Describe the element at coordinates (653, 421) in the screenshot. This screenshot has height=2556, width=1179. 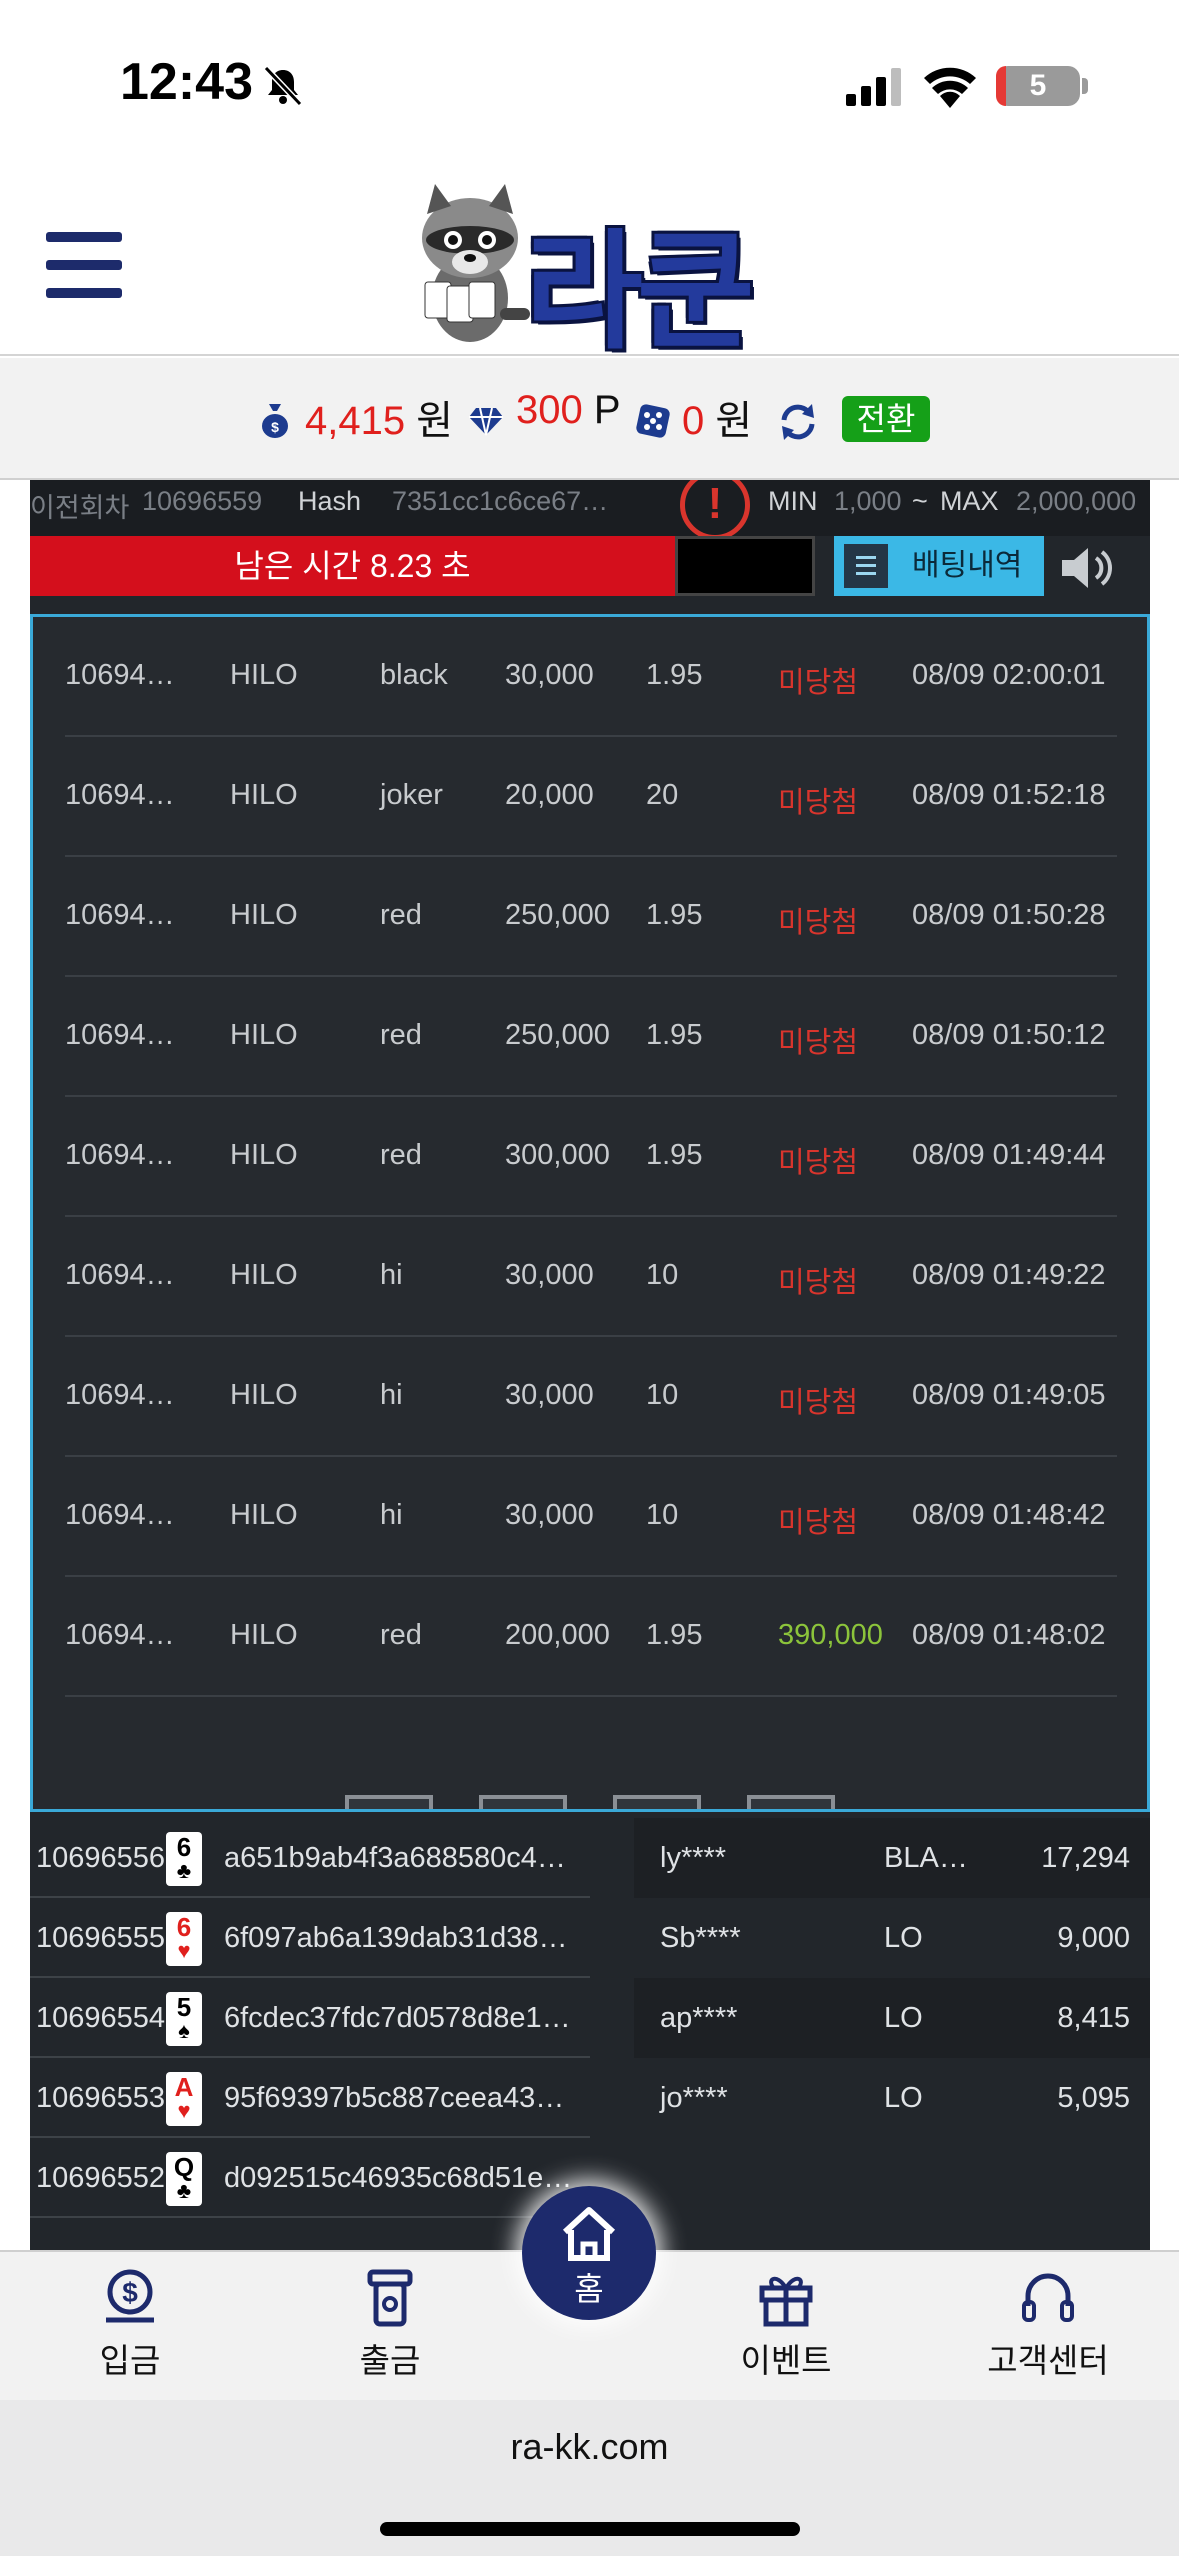
I see `dice-icon` at that location.